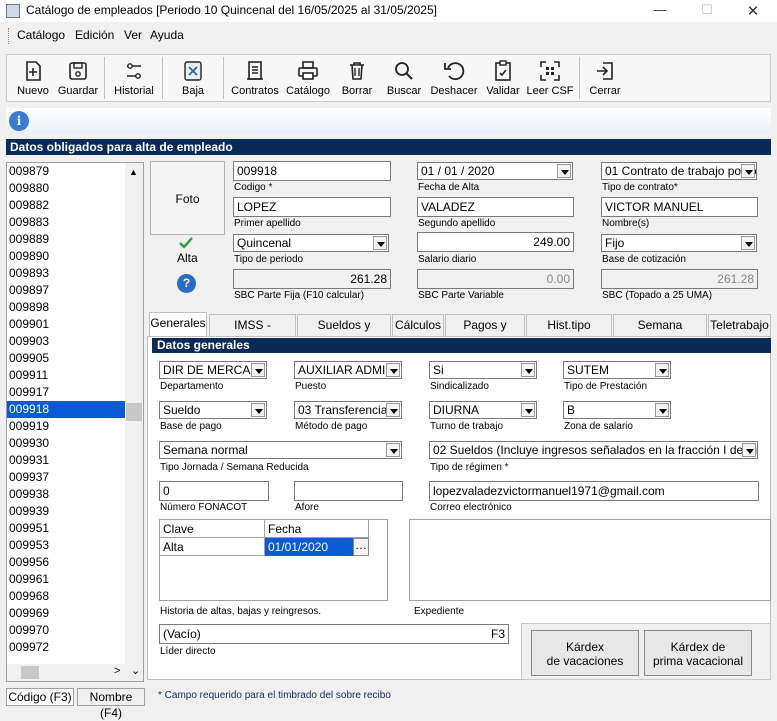 The height and width of the screenshot is (721, 777). Describe the element at coordinates (75, 494) in the screenshot. I see `list-item: 009938` at that location.